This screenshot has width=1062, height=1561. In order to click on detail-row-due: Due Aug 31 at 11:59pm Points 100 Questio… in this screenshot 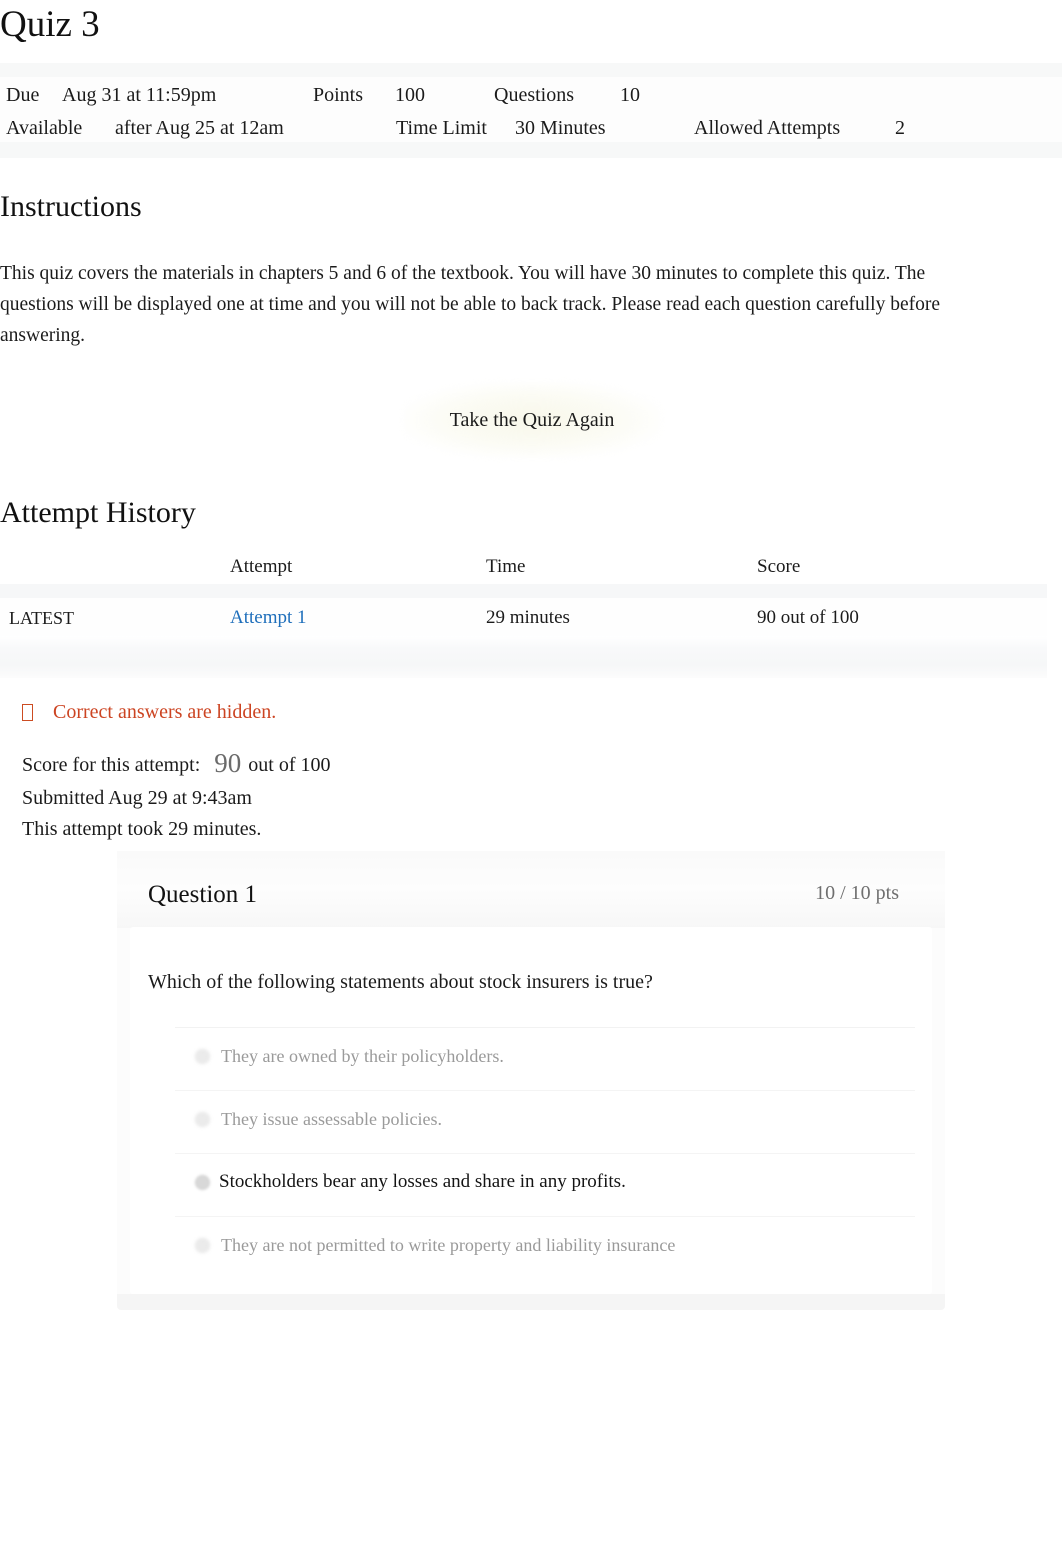, I will do `click(531, 95)`.